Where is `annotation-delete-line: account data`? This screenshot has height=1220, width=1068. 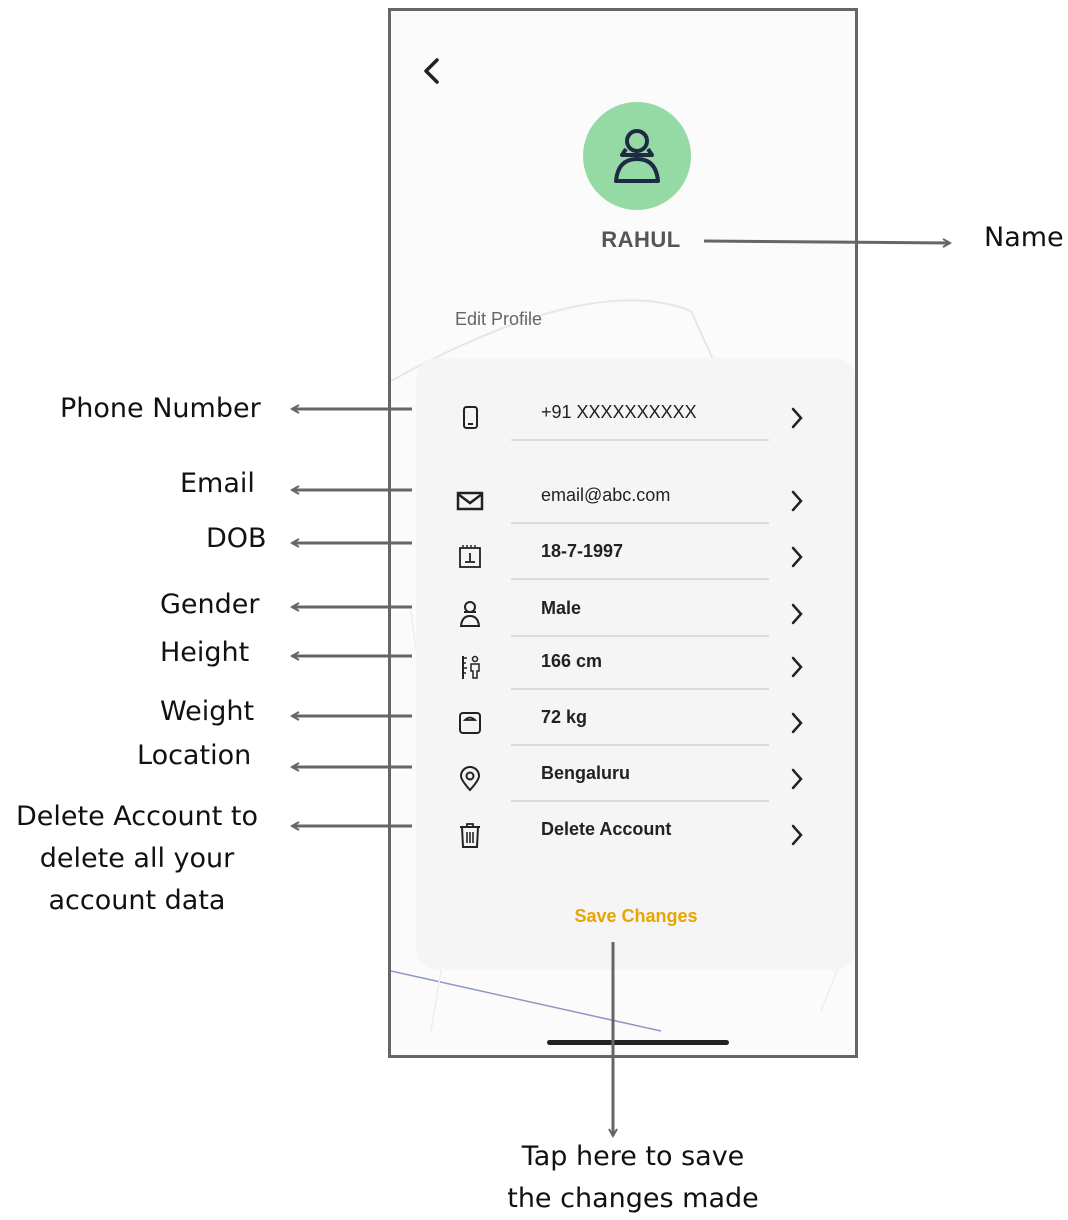 annotation-delete-line: account data is located at coordinates (137, 900).